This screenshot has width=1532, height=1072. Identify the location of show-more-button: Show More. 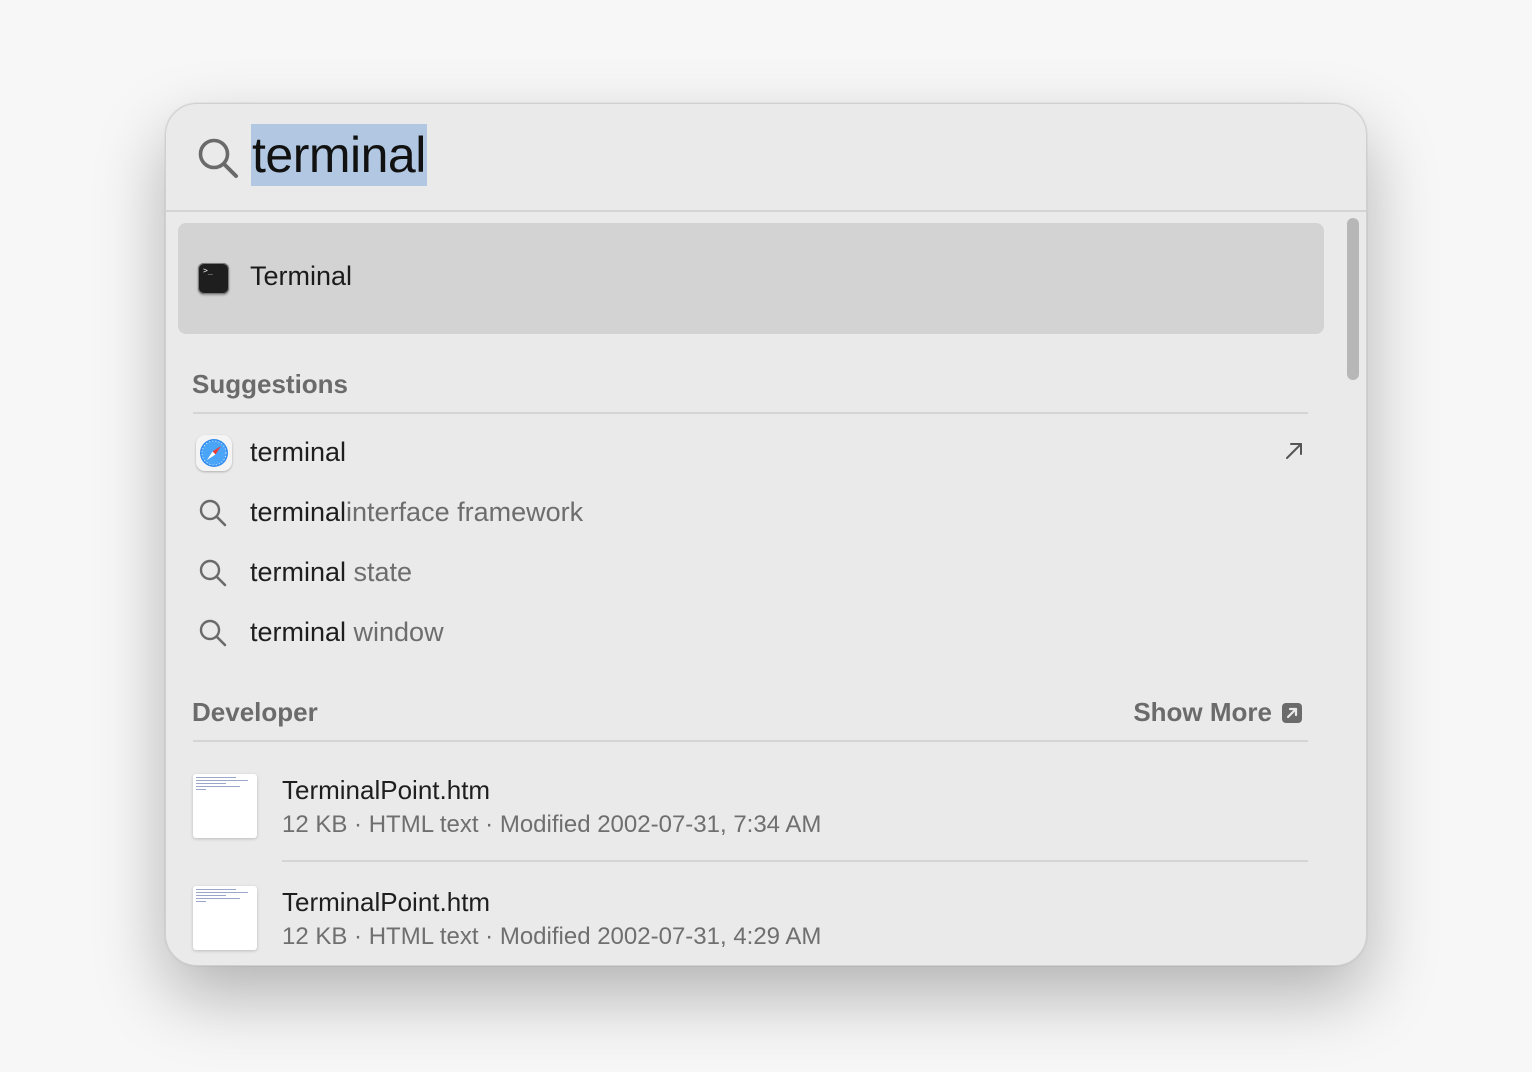
(1217, 712).